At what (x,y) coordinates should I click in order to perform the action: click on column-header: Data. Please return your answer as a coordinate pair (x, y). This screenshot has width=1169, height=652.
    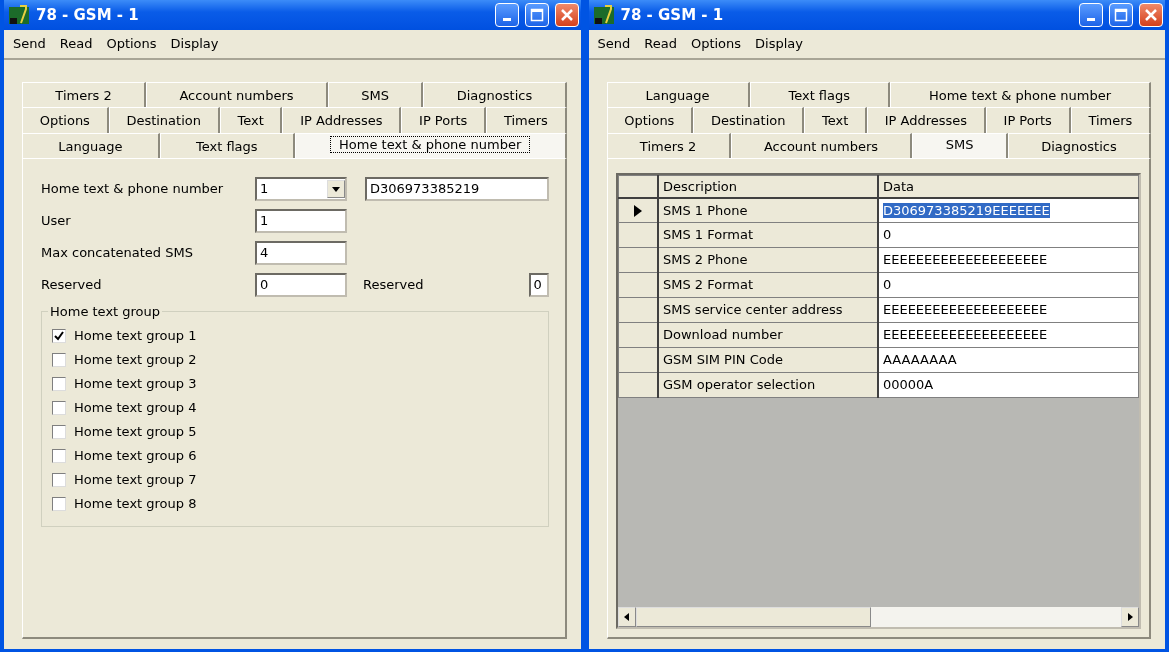
    Looking at the image, I should click on (1008, 186).